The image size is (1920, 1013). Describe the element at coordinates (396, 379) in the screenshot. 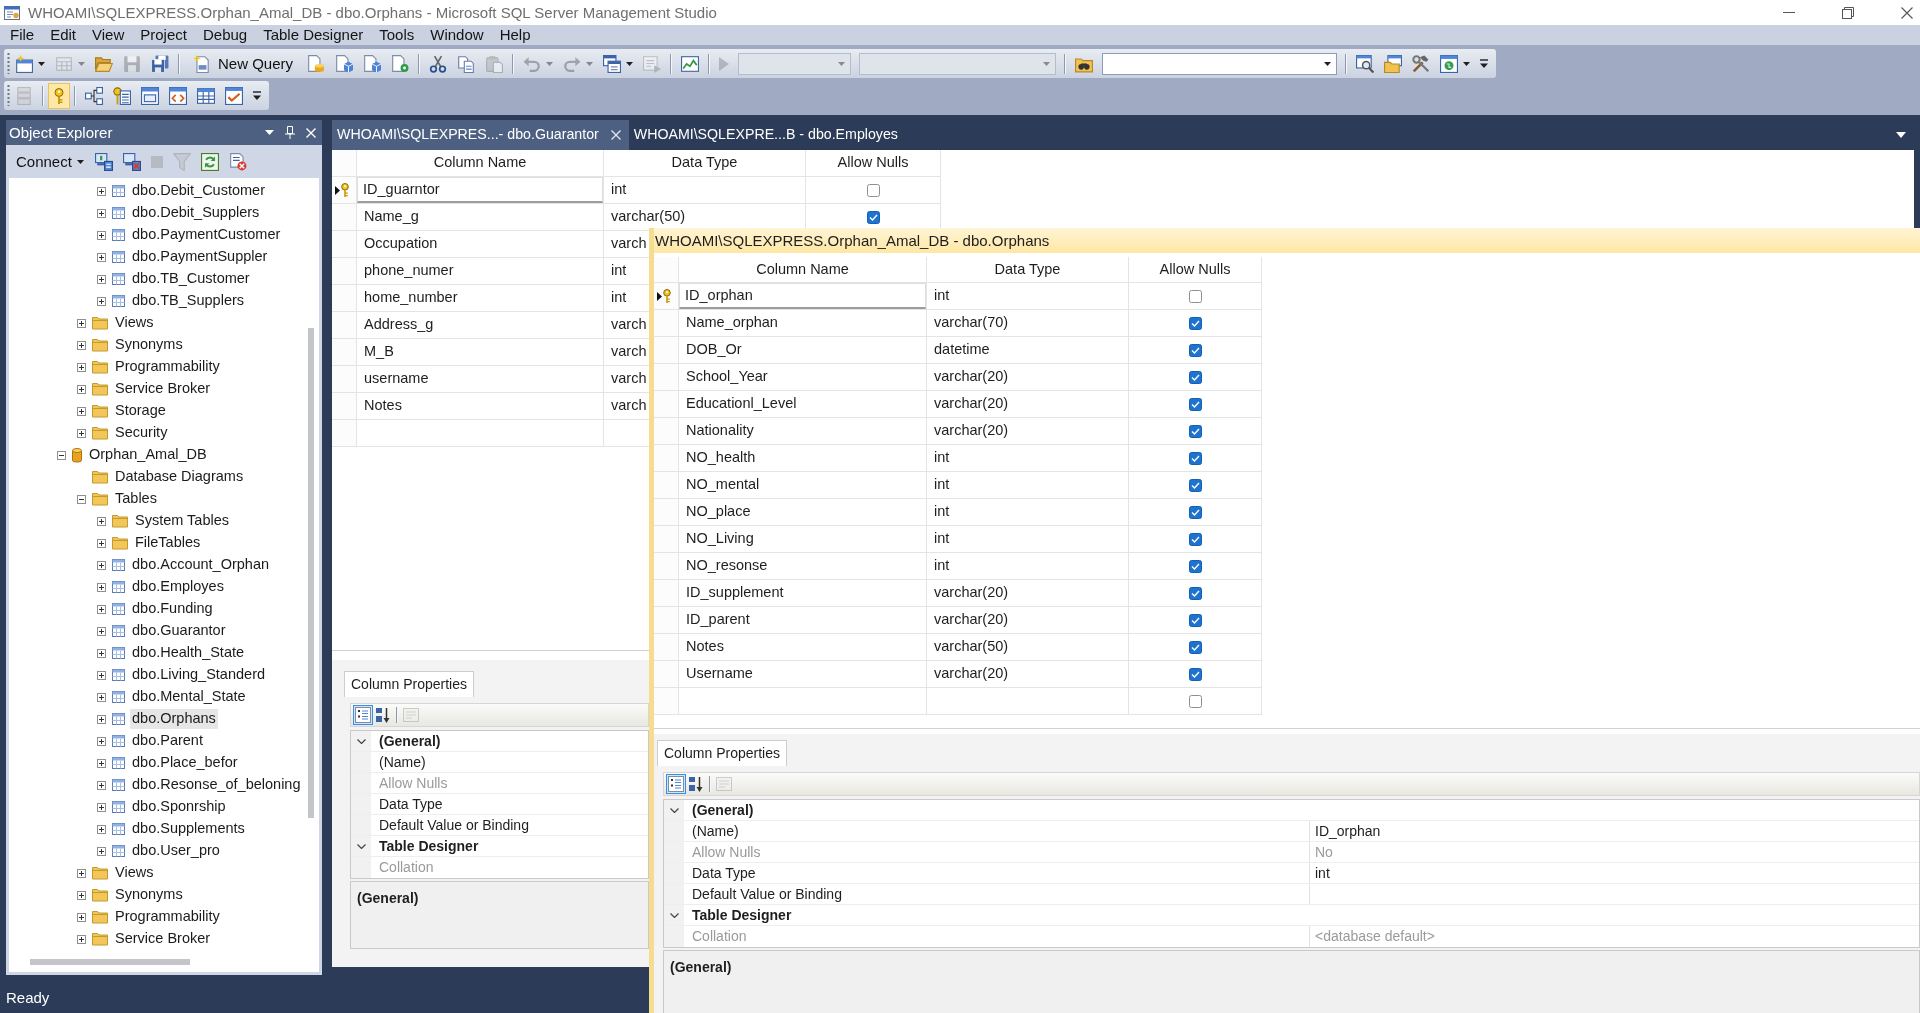

I see `column-name: username` at that location.